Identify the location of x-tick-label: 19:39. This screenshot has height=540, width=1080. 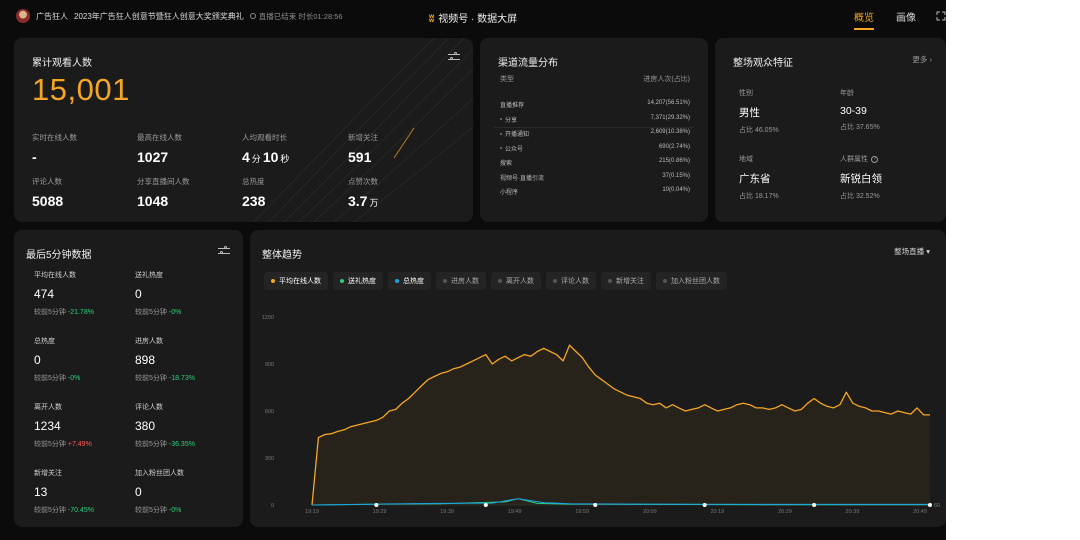
(447, 512).